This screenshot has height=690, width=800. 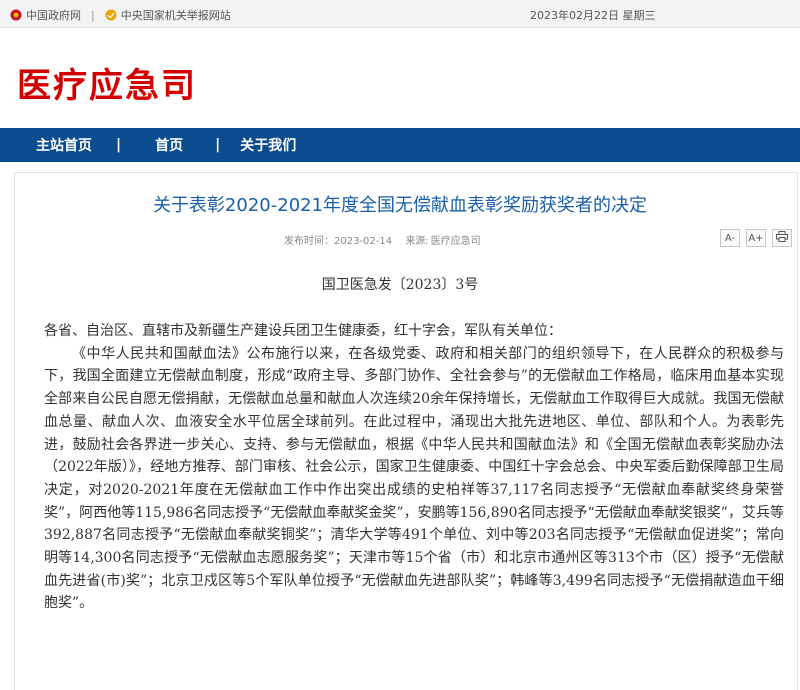 I want to click on font-decrease-icon: A-, so click(x=730, y=238).